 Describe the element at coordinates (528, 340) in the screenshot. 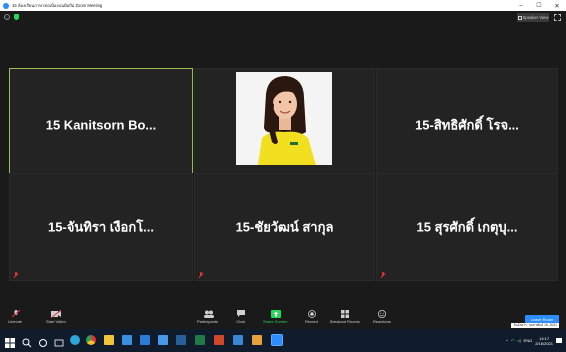

I see `language-indicator: ENG` at that location.